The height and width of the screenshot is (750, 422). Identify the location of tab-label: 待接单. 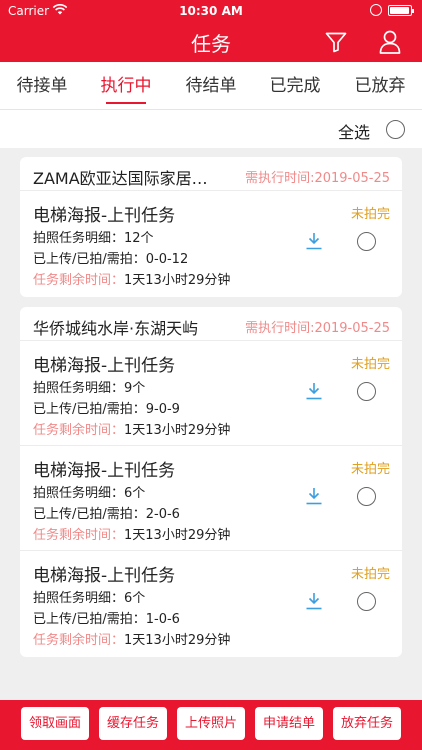
(42, 86).